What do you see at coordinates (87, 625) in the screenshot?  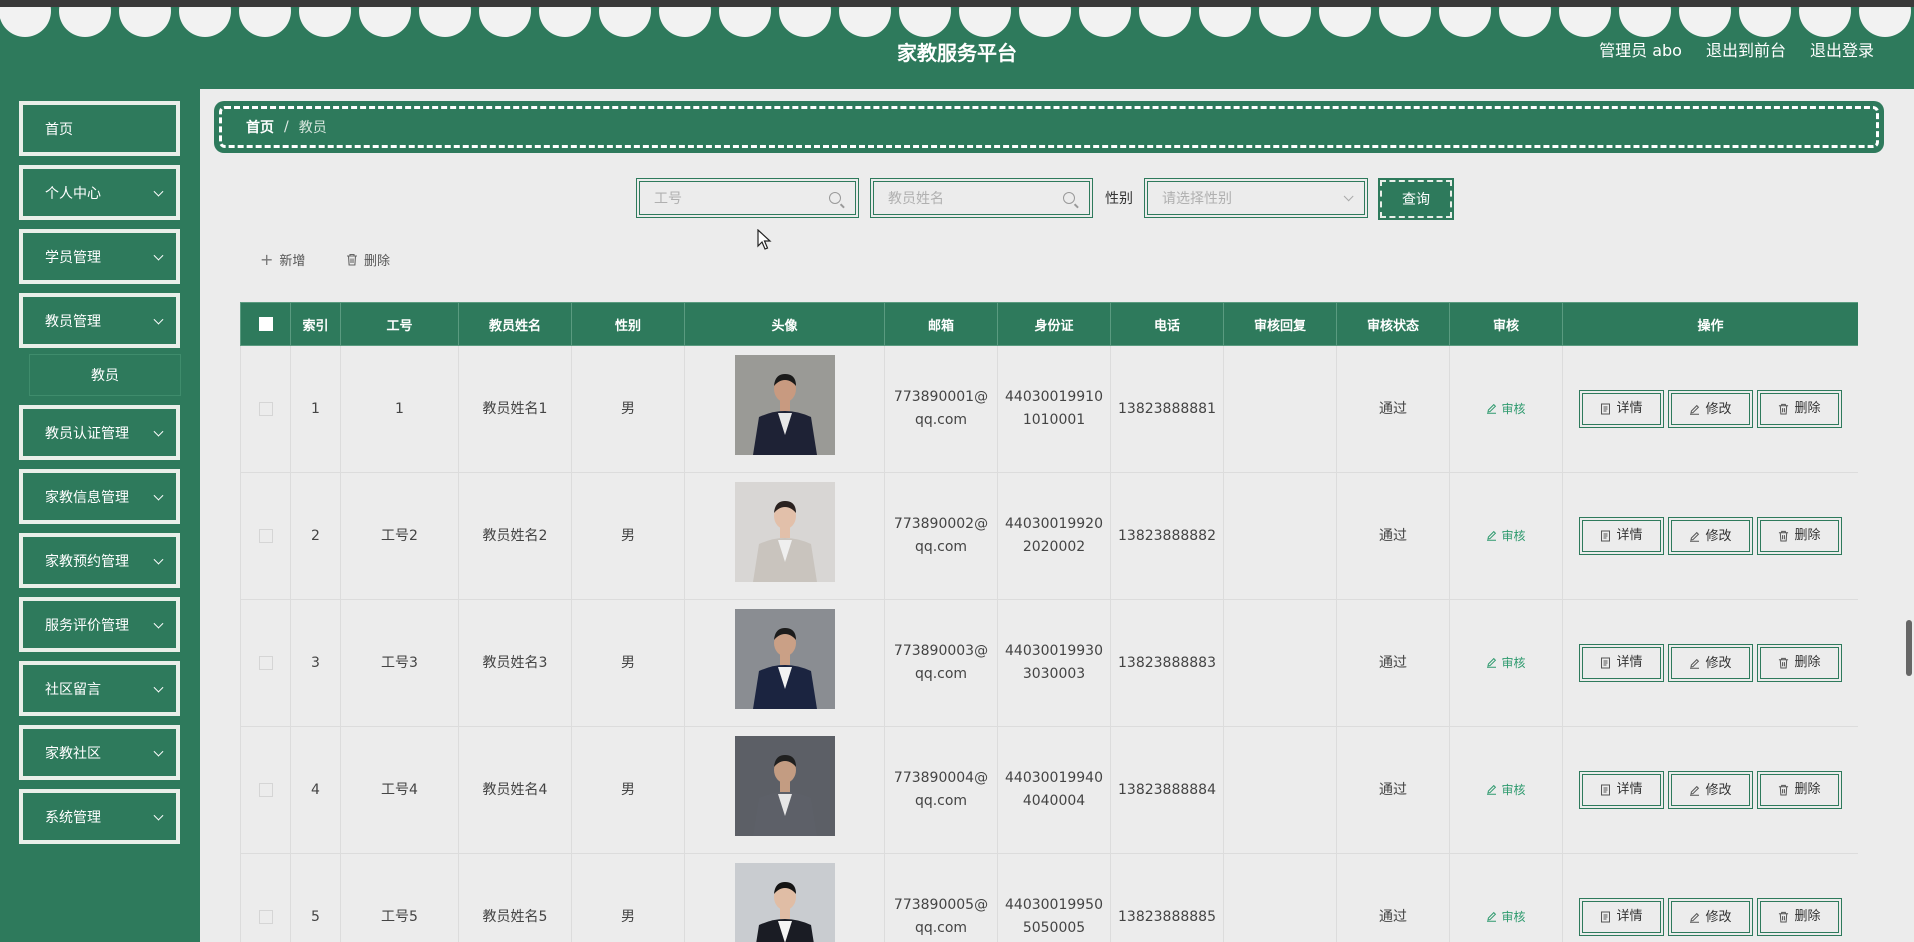 I see `sidebar-item-label: 服务评价管理` at bounding box center [87, 625].